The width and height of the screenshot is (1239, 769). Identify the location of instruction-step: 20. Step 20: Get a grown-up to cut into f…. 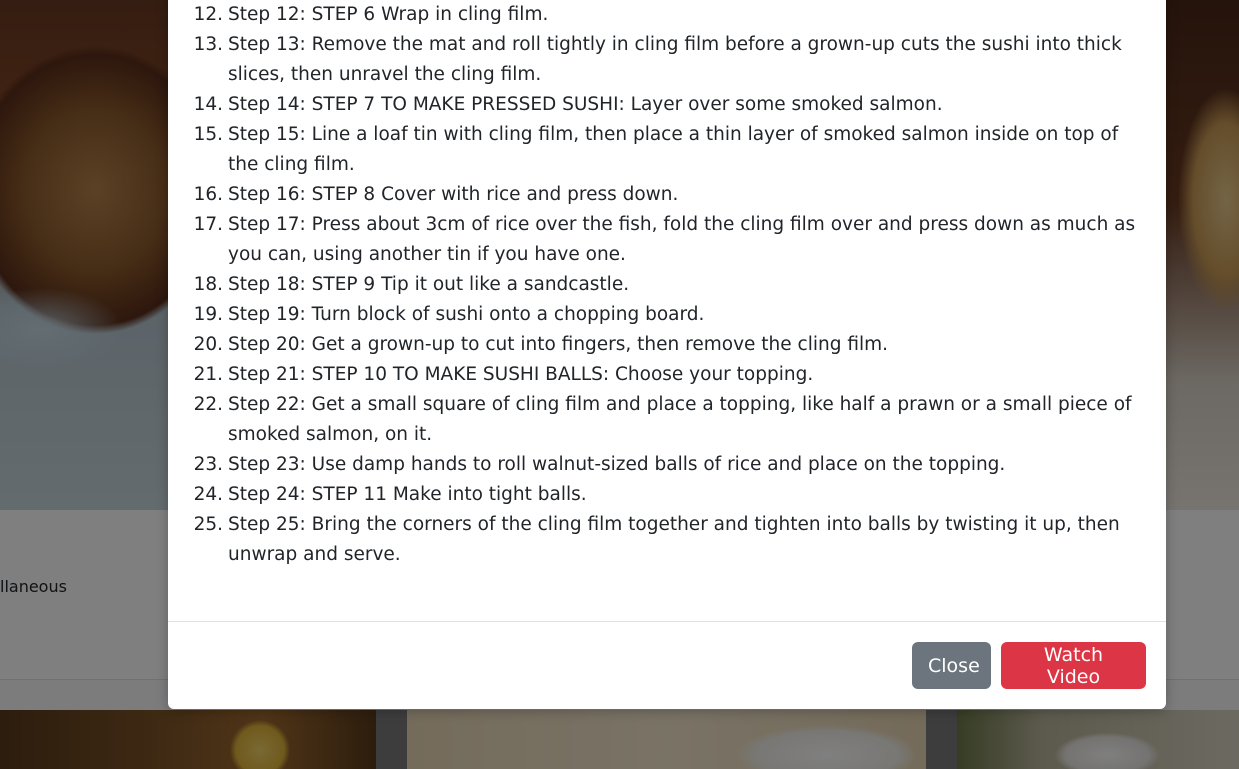
(667, 345).